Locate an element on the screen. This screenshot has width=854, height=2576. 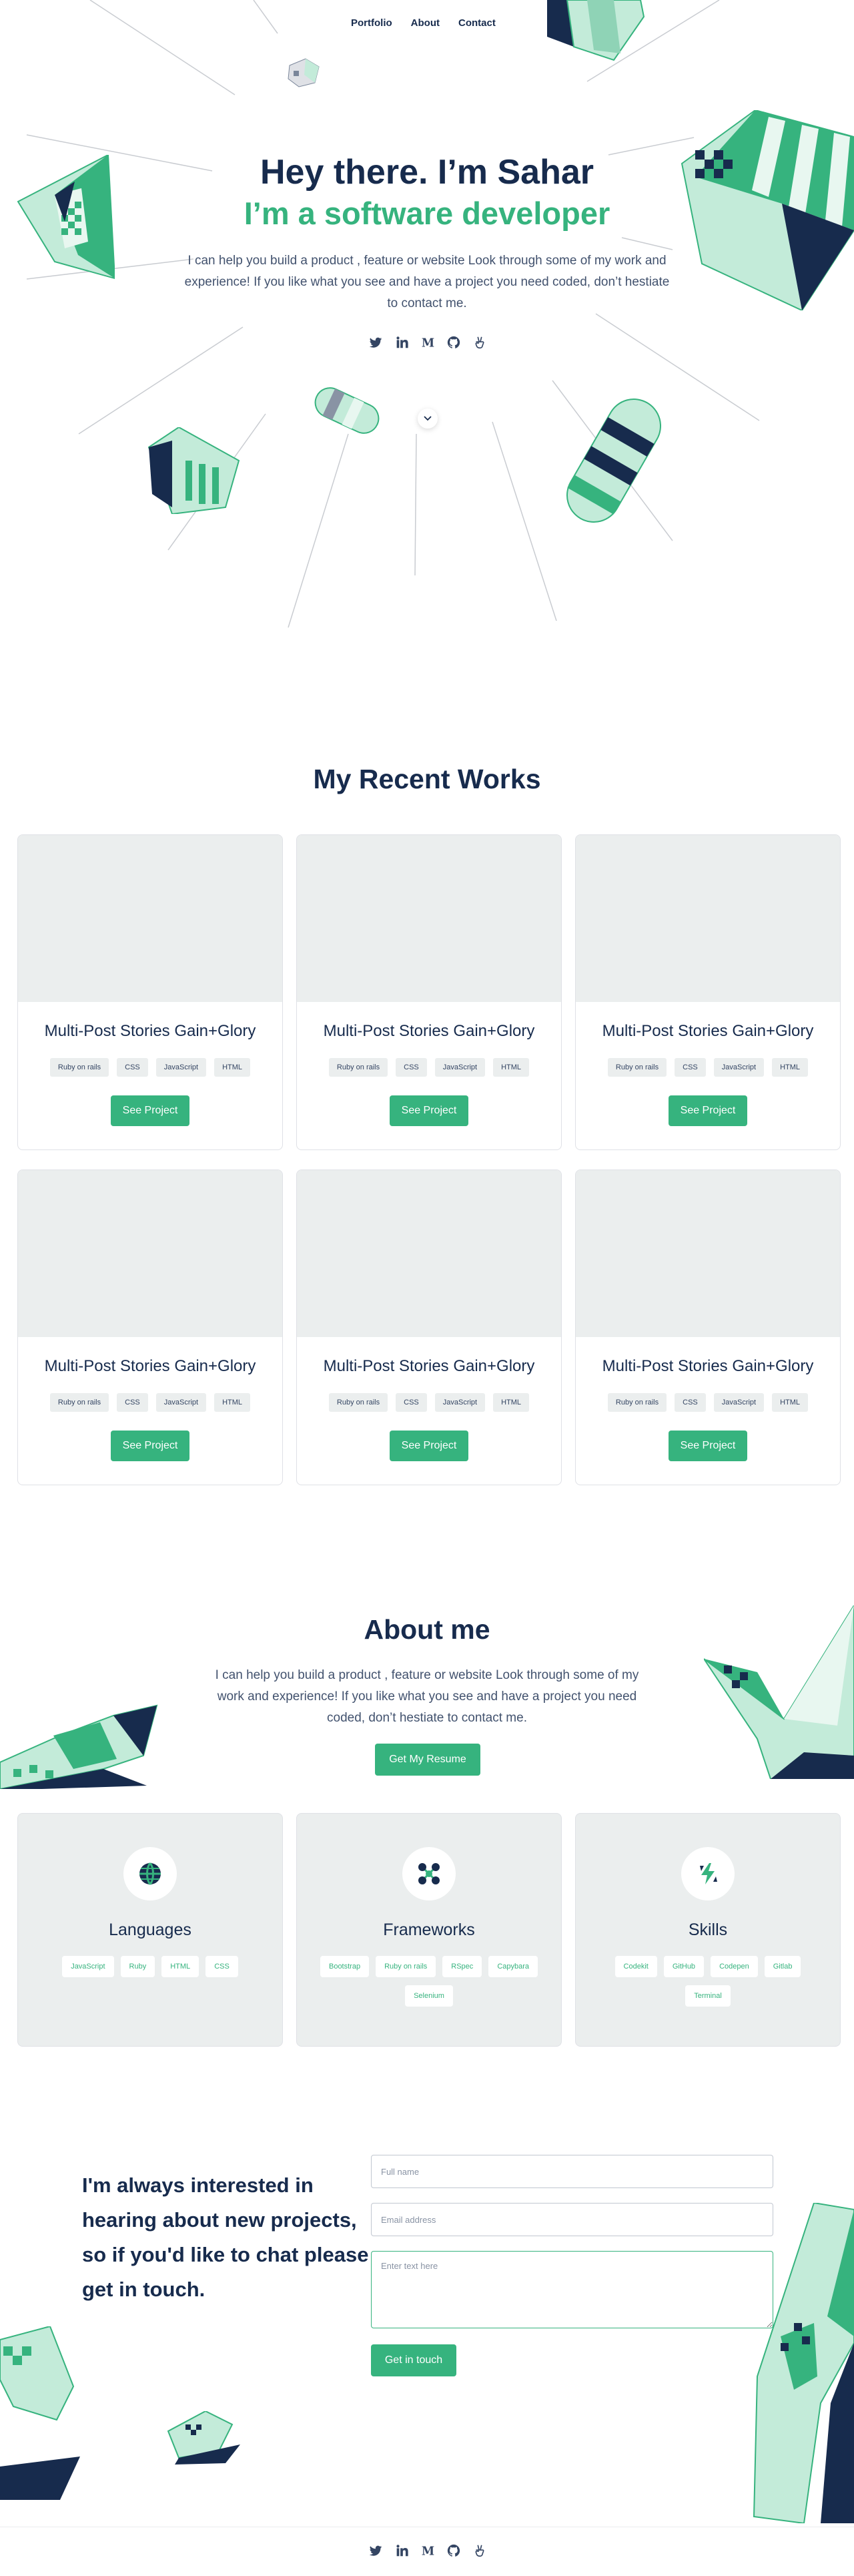
large-capsule-icon is located at coordinates (614, 461).